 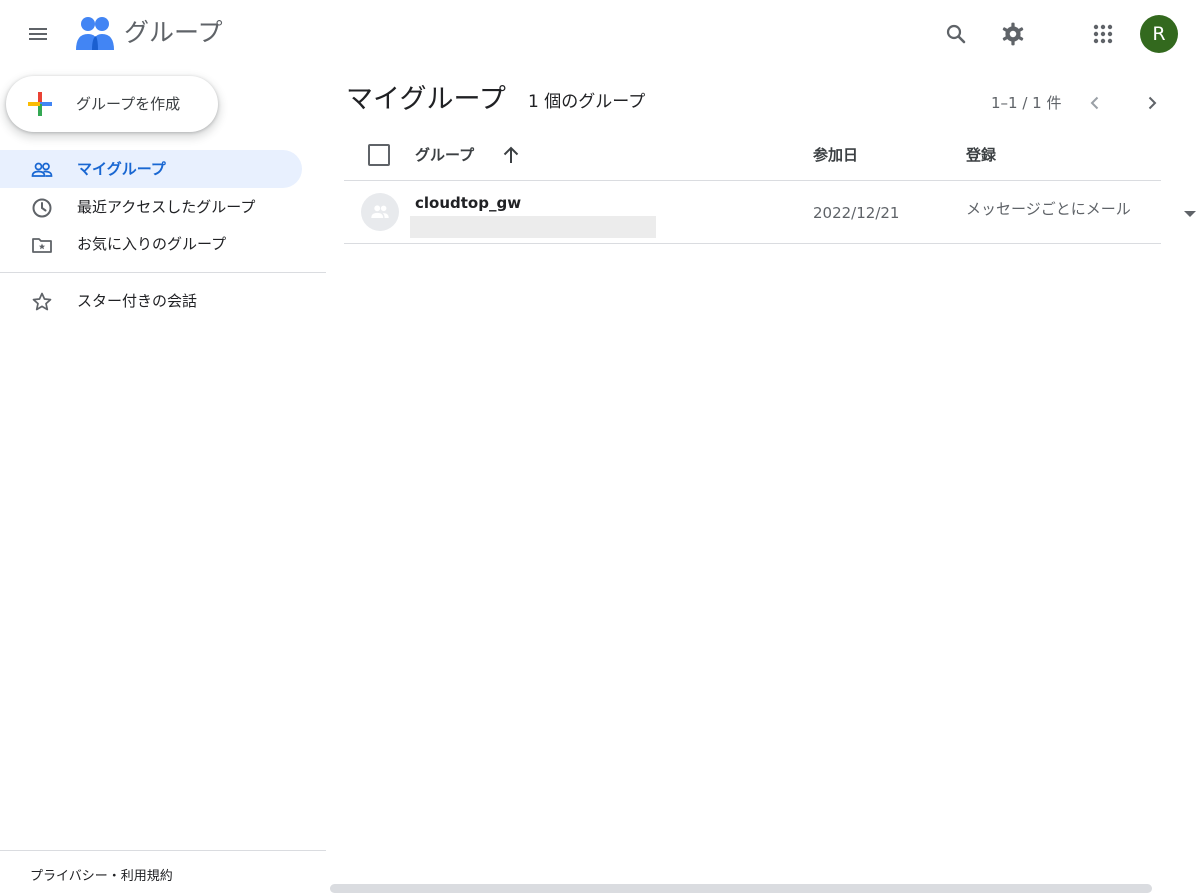 What do you see at coordinates (468, 203) in the screenshot?
I see `group-name: cloudtop_gw` at bounding box center [468, 203].